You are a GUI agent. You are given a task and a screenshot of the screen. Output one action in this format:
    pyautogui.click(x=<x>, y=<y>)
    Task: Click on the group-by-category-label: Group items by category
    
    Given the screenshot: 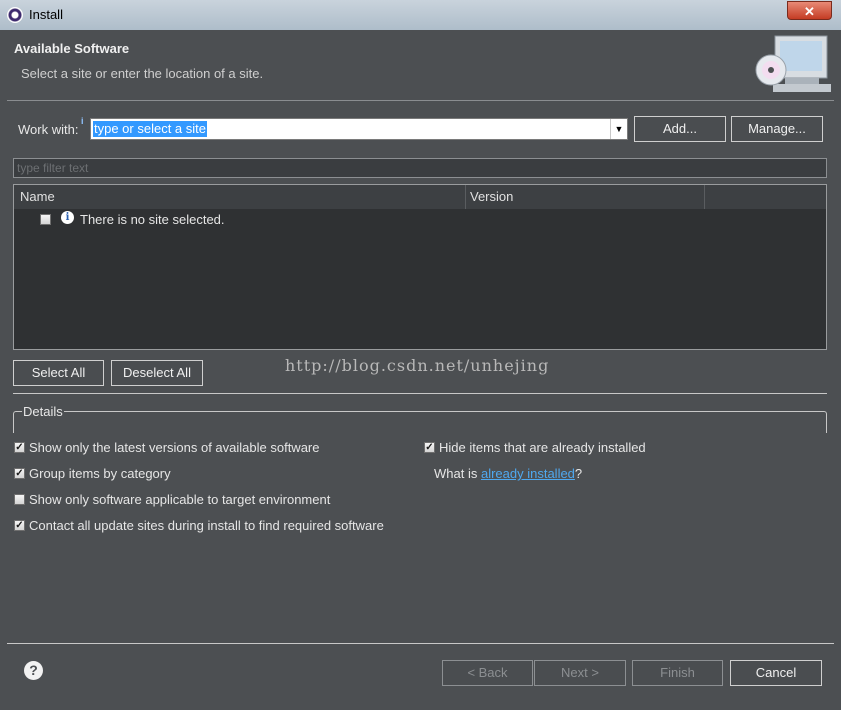 What is the action you would take?
    pyautogui.click(x=100, y=473)
    